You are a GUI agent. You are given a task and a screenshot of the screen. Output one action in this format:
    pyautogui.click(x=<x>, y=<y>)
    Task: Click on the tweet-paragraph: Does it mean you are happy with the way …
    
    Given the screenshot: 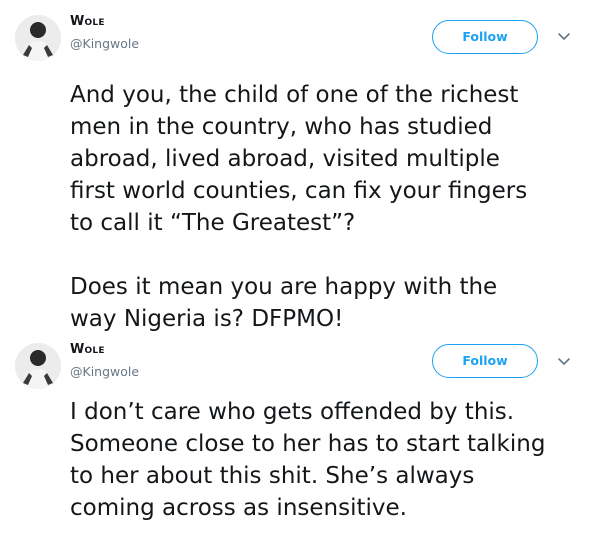 What is the action you would take?
    pyautogui.click(x=284, y=303)
    